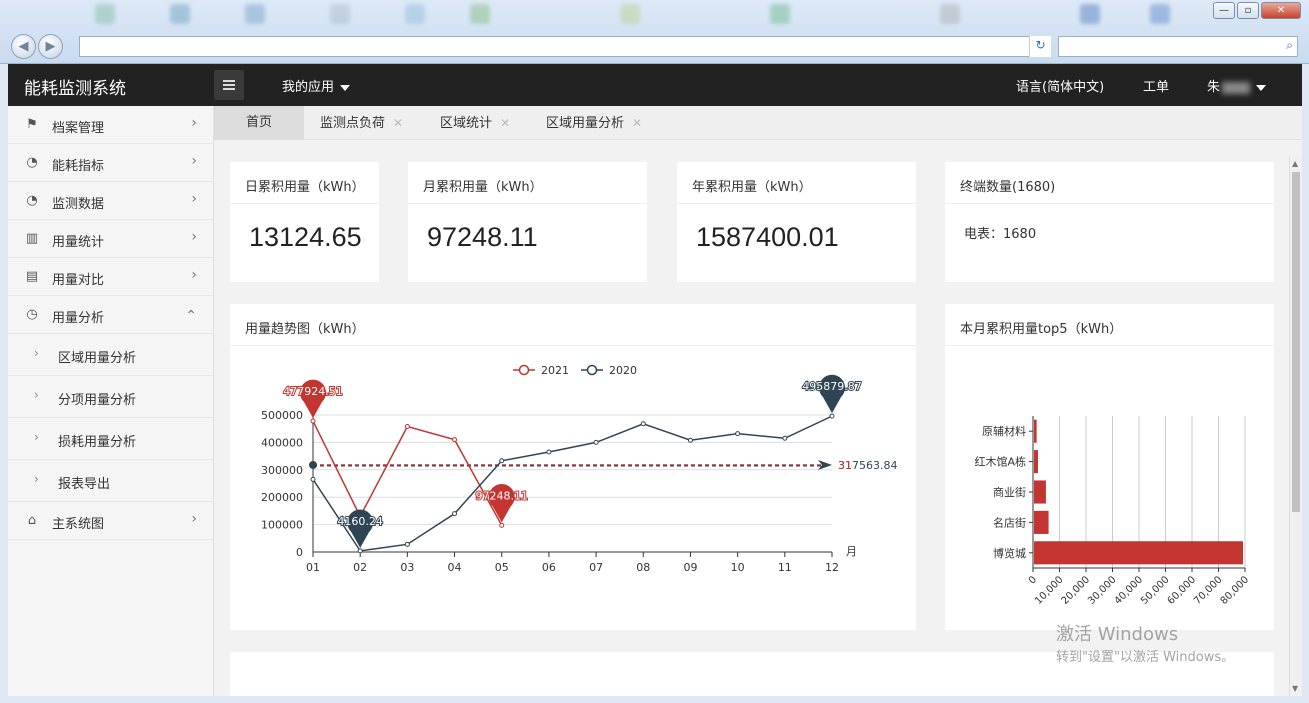  I want to click on browser-search-input: ⌕, so click(1178, 46).